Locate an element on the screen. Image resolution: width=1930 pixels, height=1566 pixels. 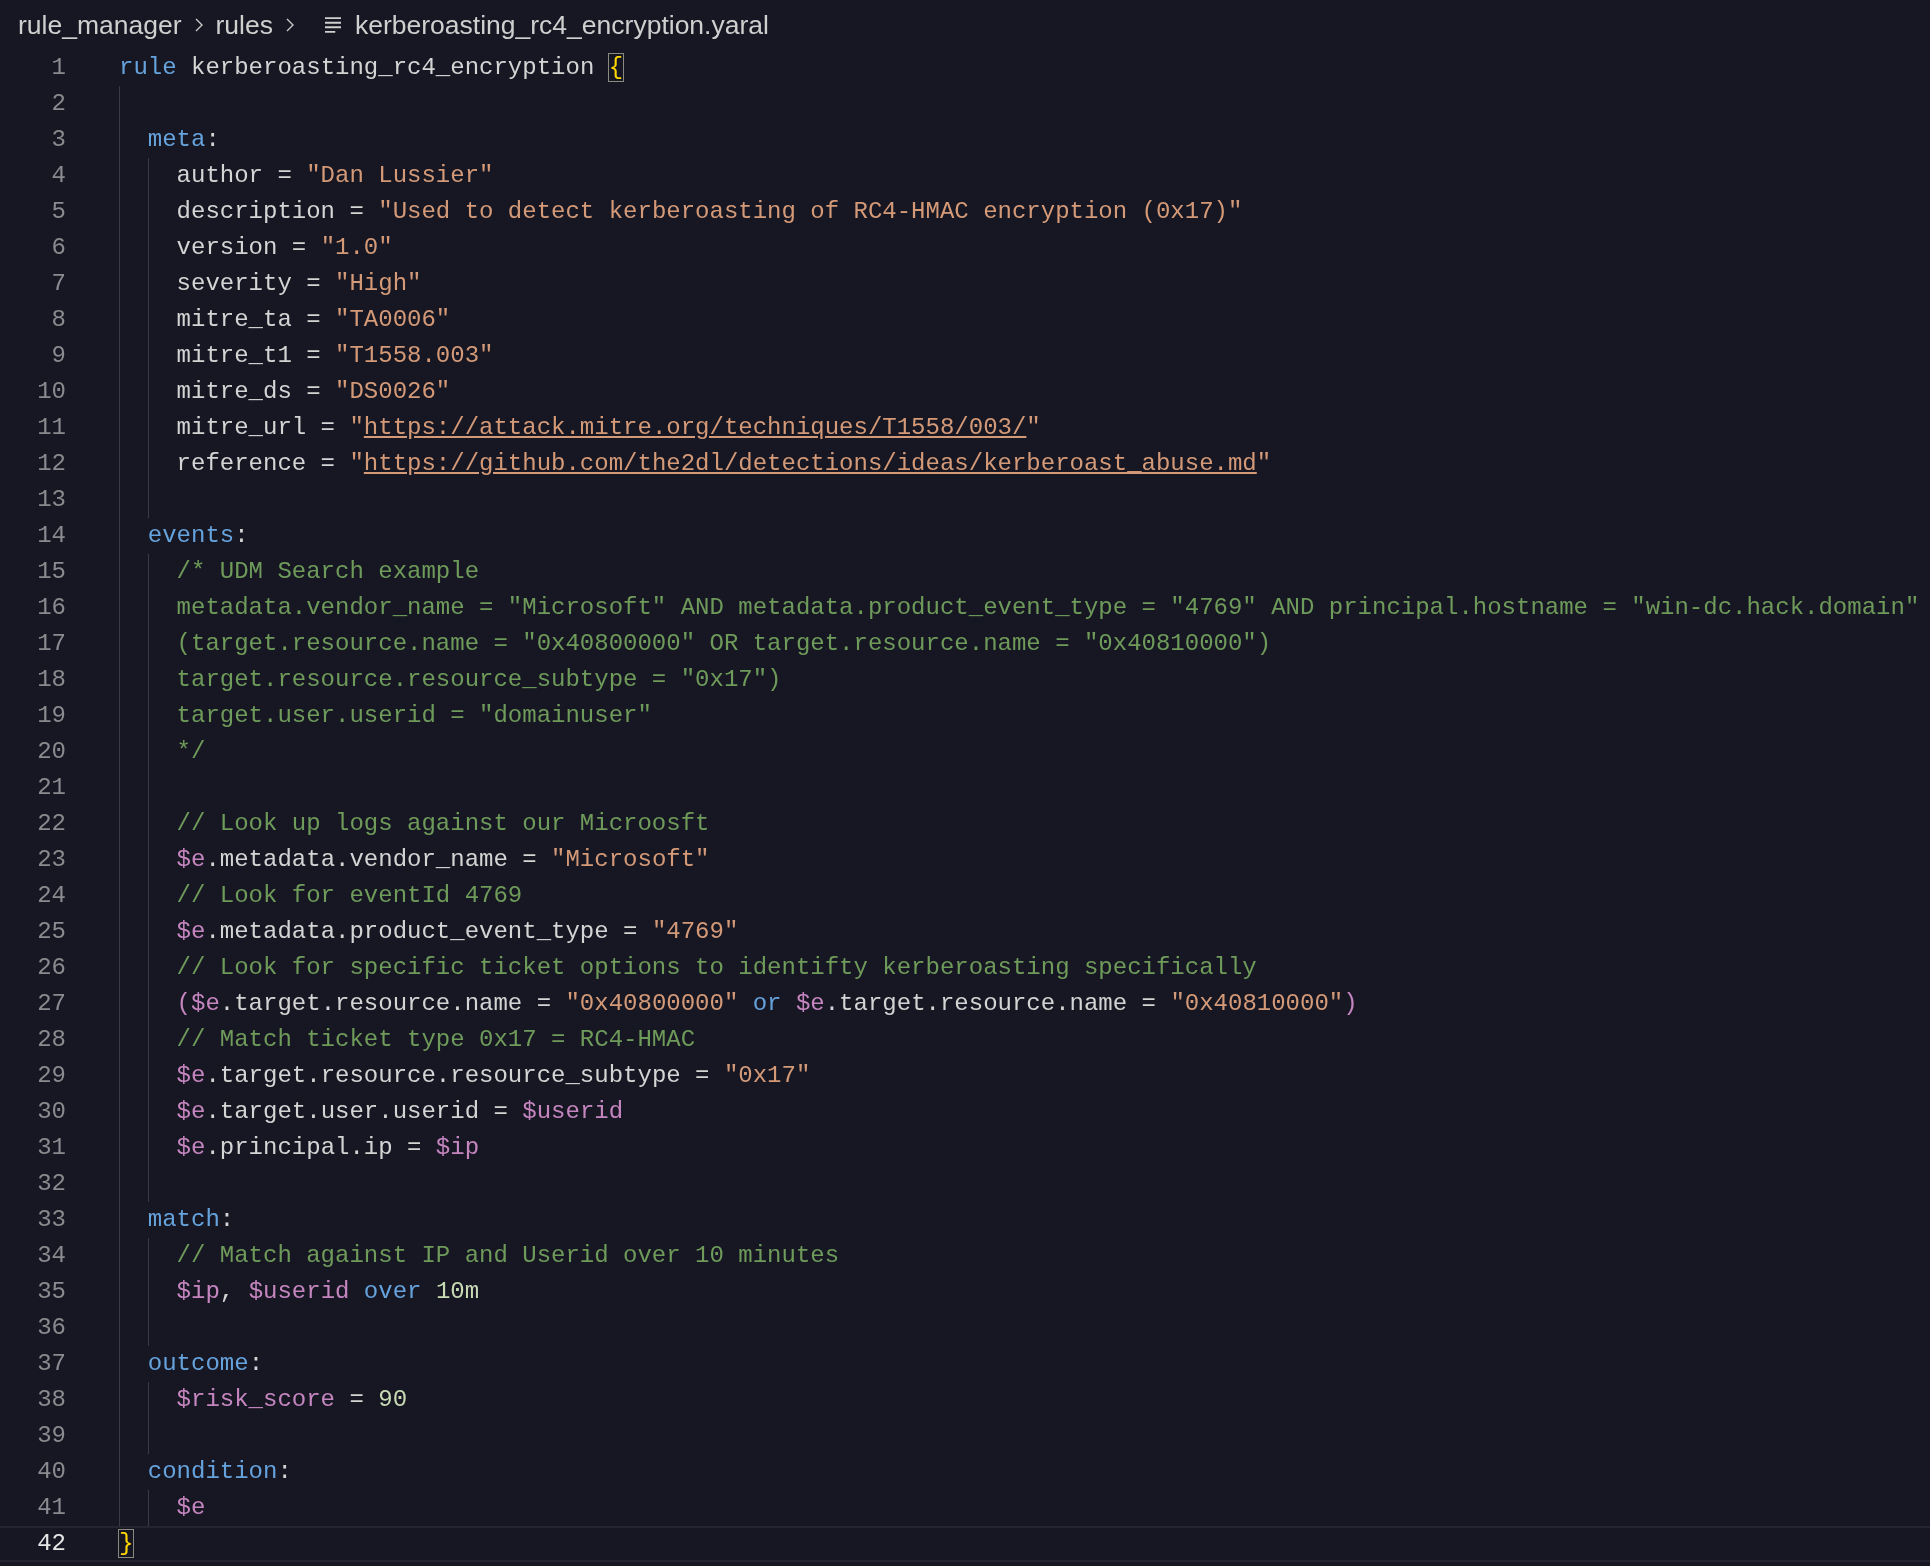
line-number: 15 is located at coordinates (51, 572).